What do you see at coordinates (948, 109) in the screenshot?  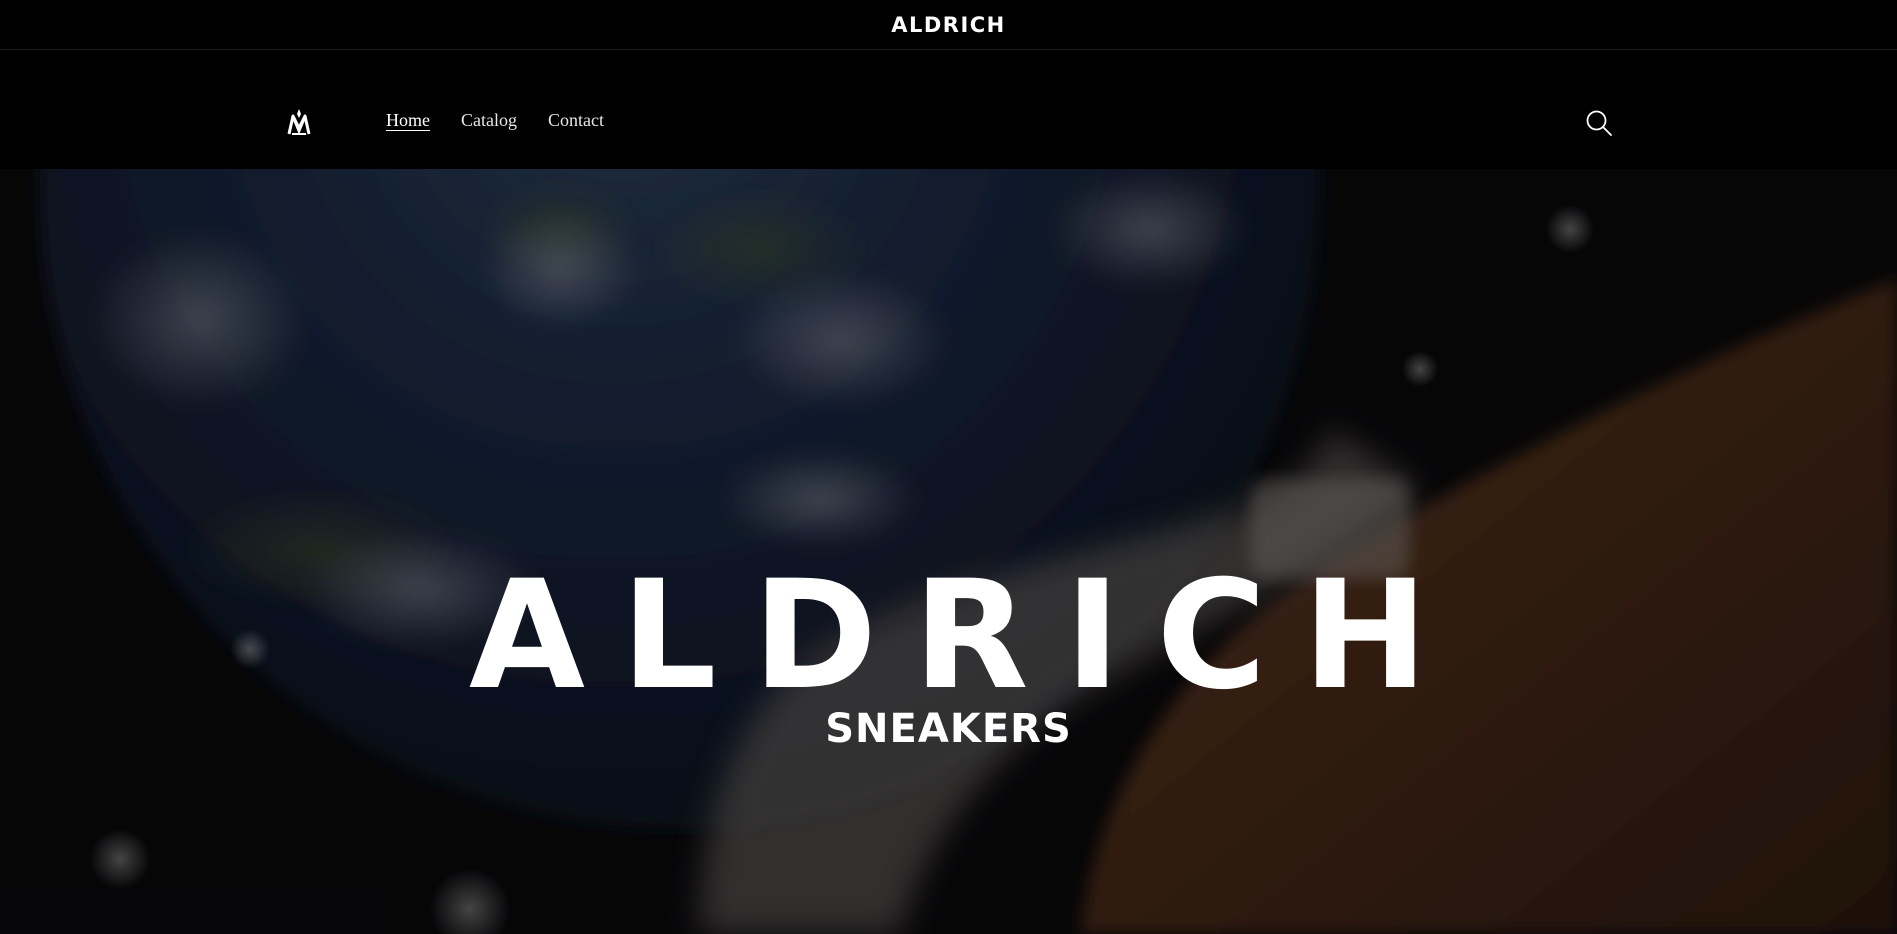 I see `site-header: Home Catalog Contact` at bounding box center [948, 109].